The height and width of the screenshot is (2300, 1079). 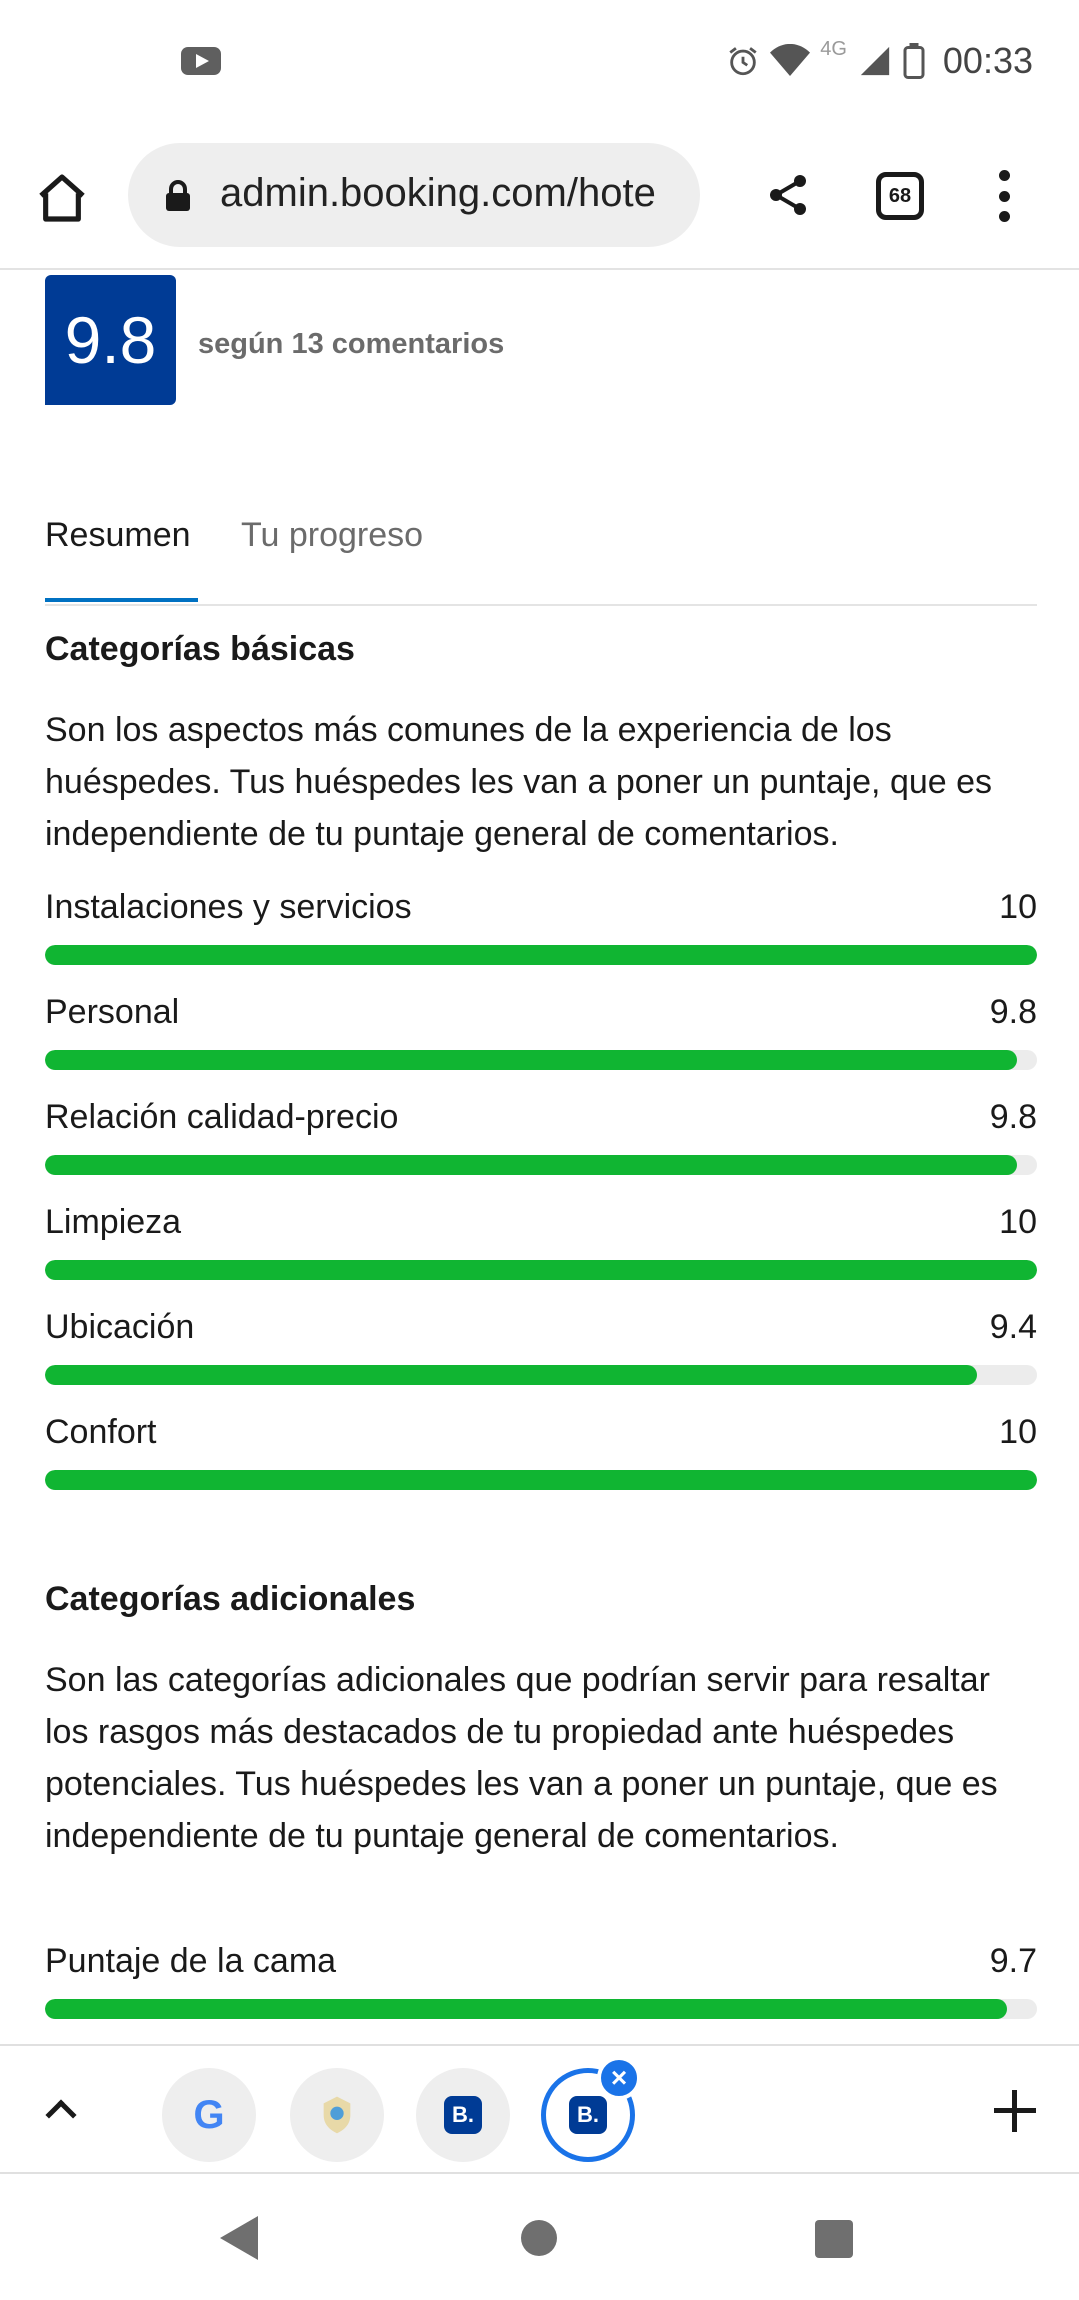 I want to click on battery-icon, so click(x=914, y=61).